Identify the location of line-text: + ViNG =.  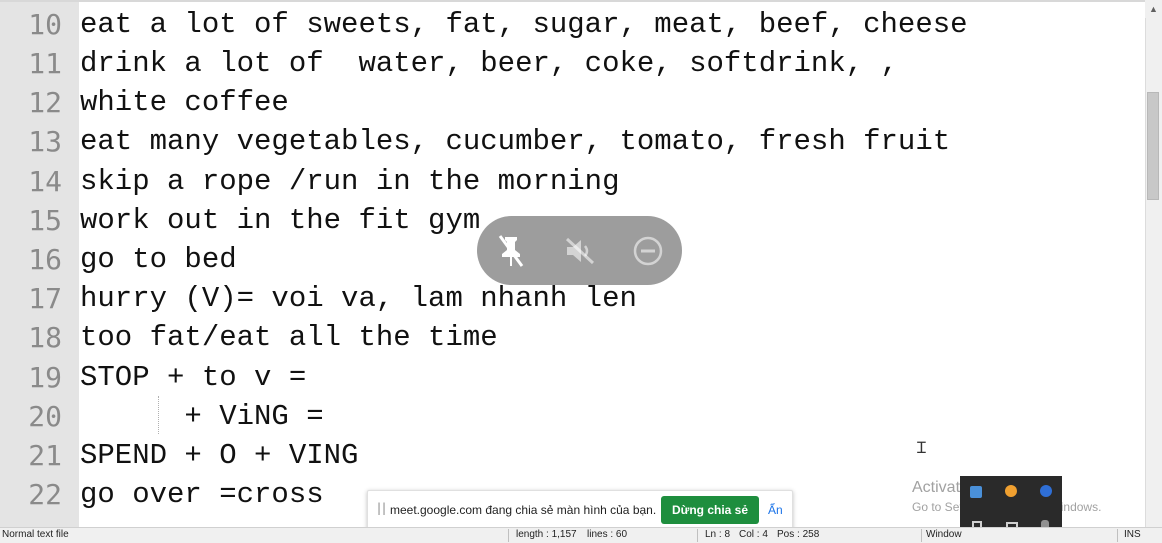
(201, 416).